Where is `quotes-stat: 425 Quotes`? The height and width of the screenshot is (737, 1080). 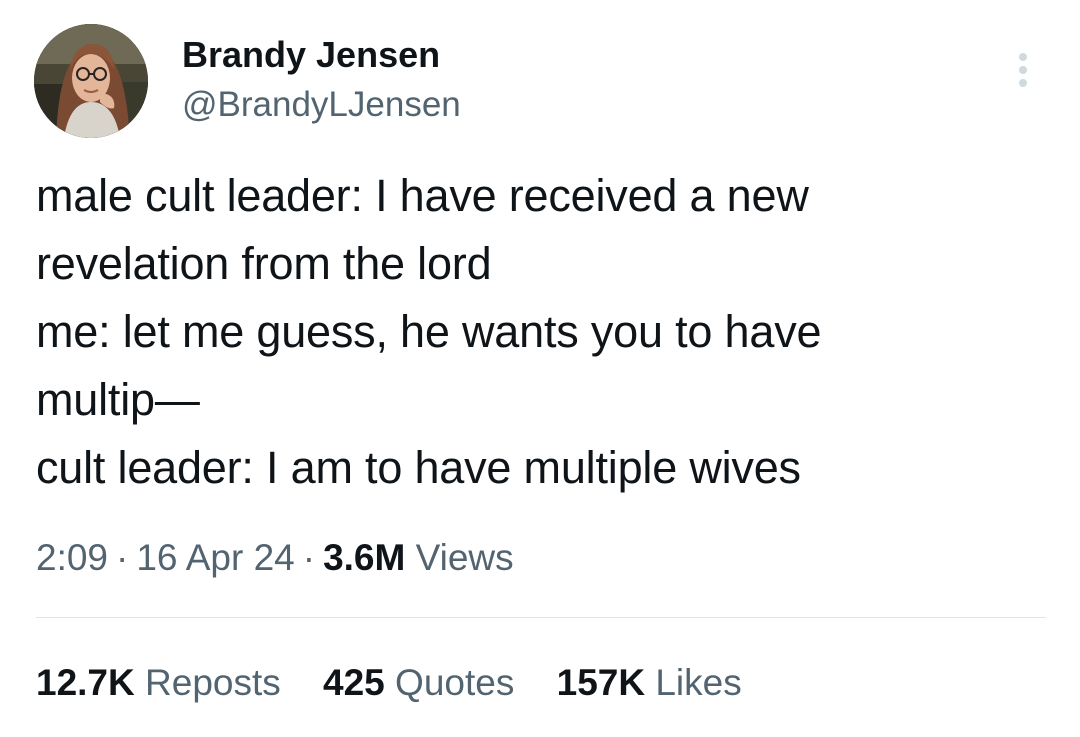
quotes-stat: 425 Quotes is located at coordinates (418, 683).